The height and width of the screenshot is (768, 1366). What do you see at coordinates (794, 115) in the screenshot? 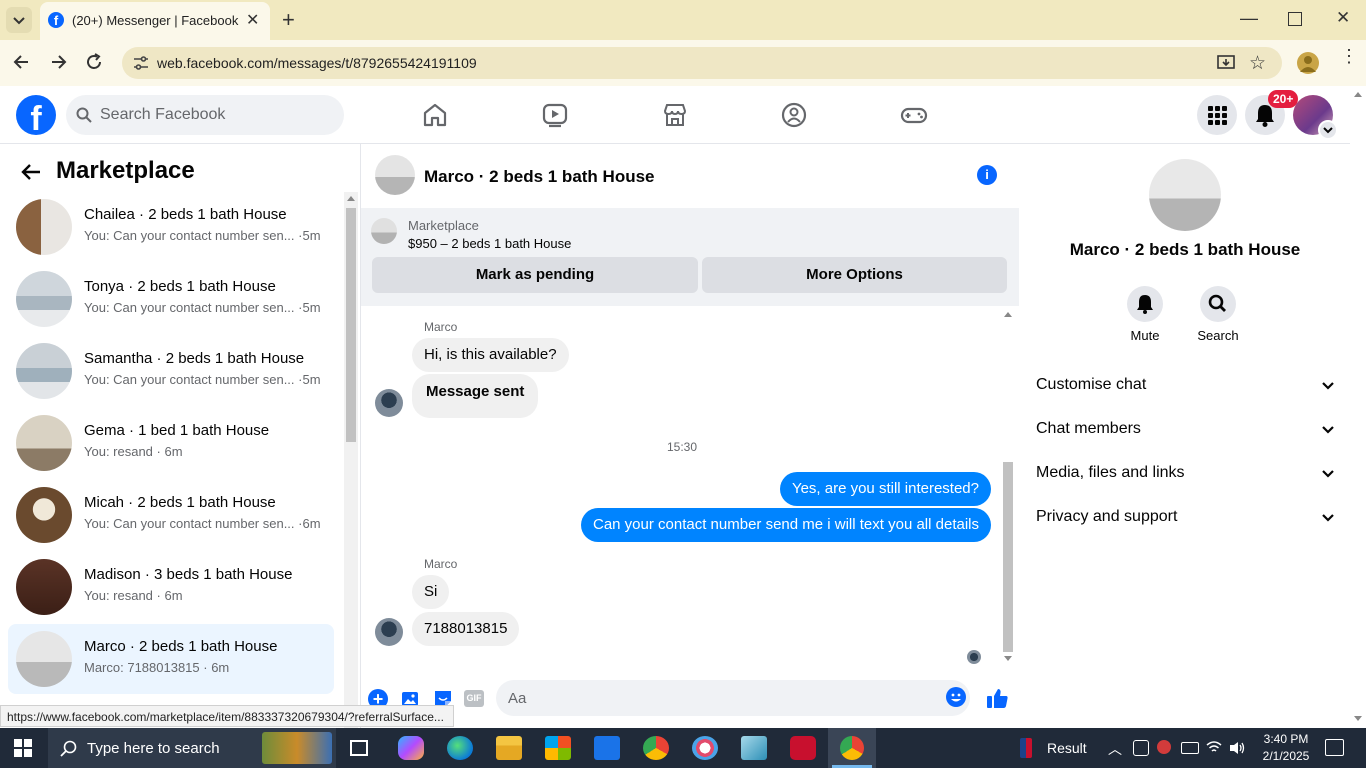
I see `nav-groups` at bounding box center [794, 115].